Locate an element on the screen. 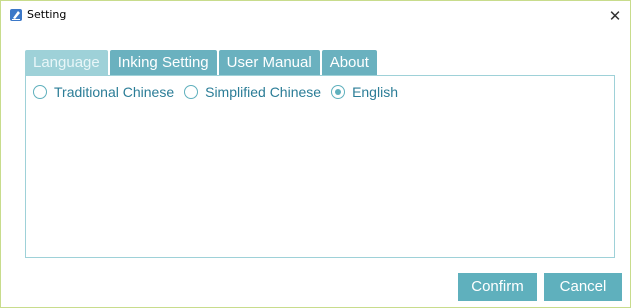 The width and height of the screenshot is (631, 308). pen-icon is located at coordinates (16, 15).